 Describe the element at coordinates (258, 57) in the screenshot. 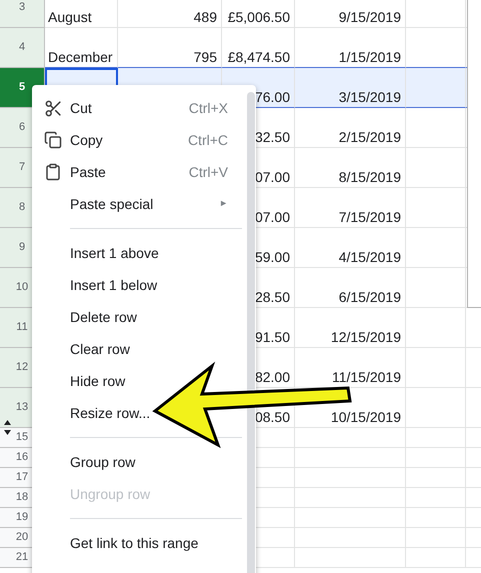

I see `table-cell-text: £8,474.50` at that location.